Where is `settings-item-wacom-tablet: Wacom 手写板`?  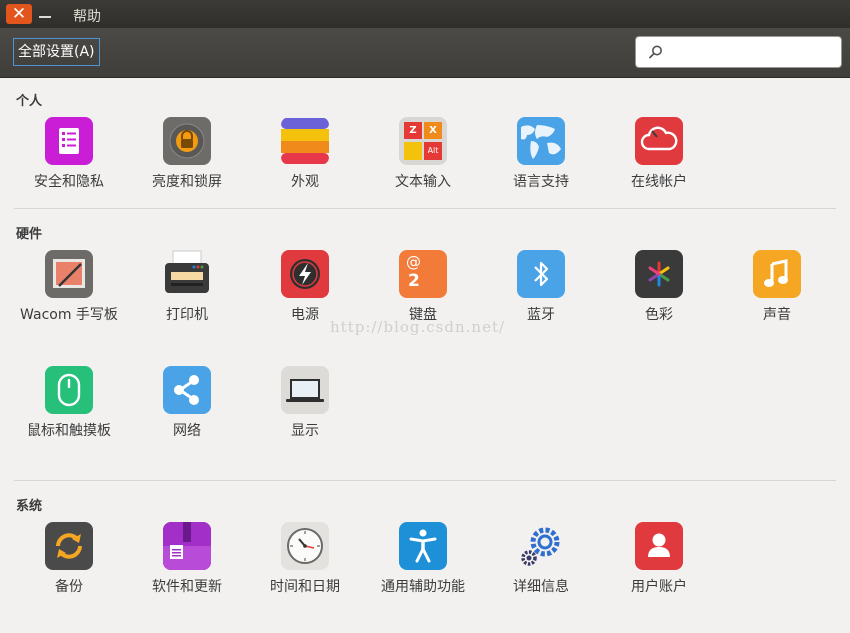
settings-item-wacom-tablet: Wacom 手写板 is located at coordinates (69, 288).